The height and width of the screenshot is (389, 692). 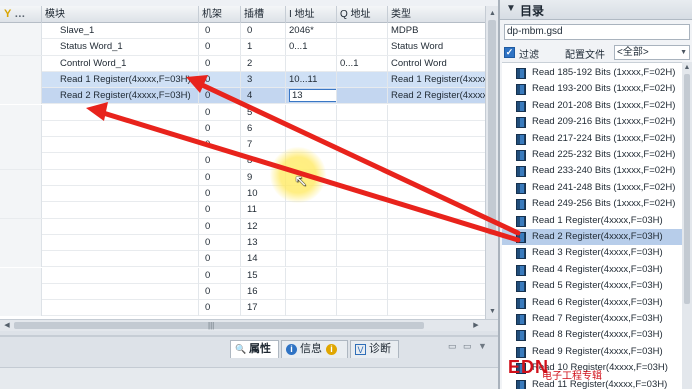 What do you see at coordinates (249, 325) in the screenshot?
I see `table-horizontal-scrollbar: ◀ ||| ▶` at bounding box center [249, 325].